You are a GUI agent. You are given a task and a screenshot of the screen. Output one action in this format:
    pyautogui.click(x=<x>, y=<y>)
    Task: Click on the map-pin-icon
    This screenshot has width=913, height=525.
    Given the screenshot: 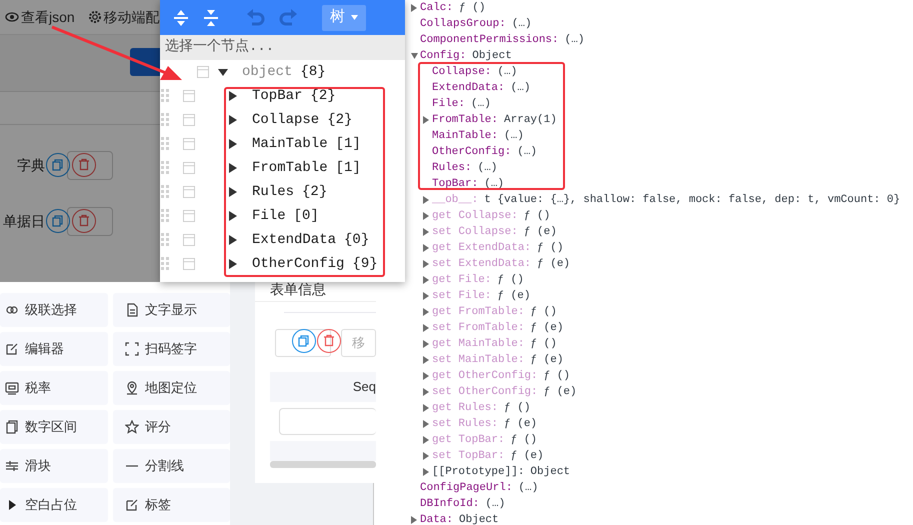 What is the action you would take?
    pyautogui.click(x=132, y=388)
    